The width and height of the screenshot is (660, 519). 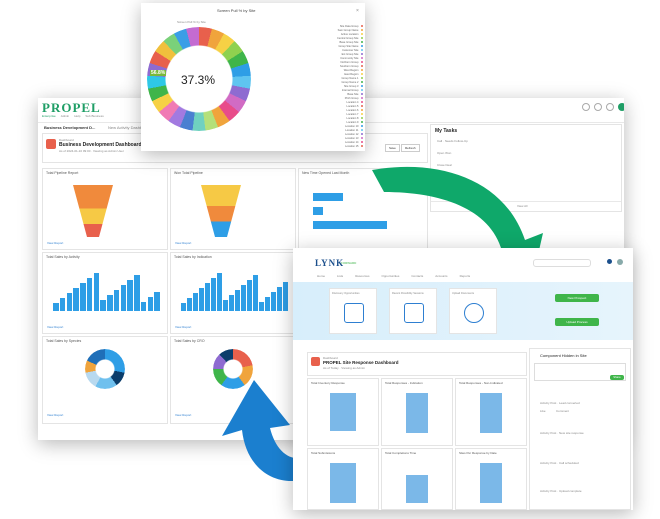 What do you see at coordinates (315, 361) in the screenshot?
I see `dashboard-icon` at bounding box center [315, 361].